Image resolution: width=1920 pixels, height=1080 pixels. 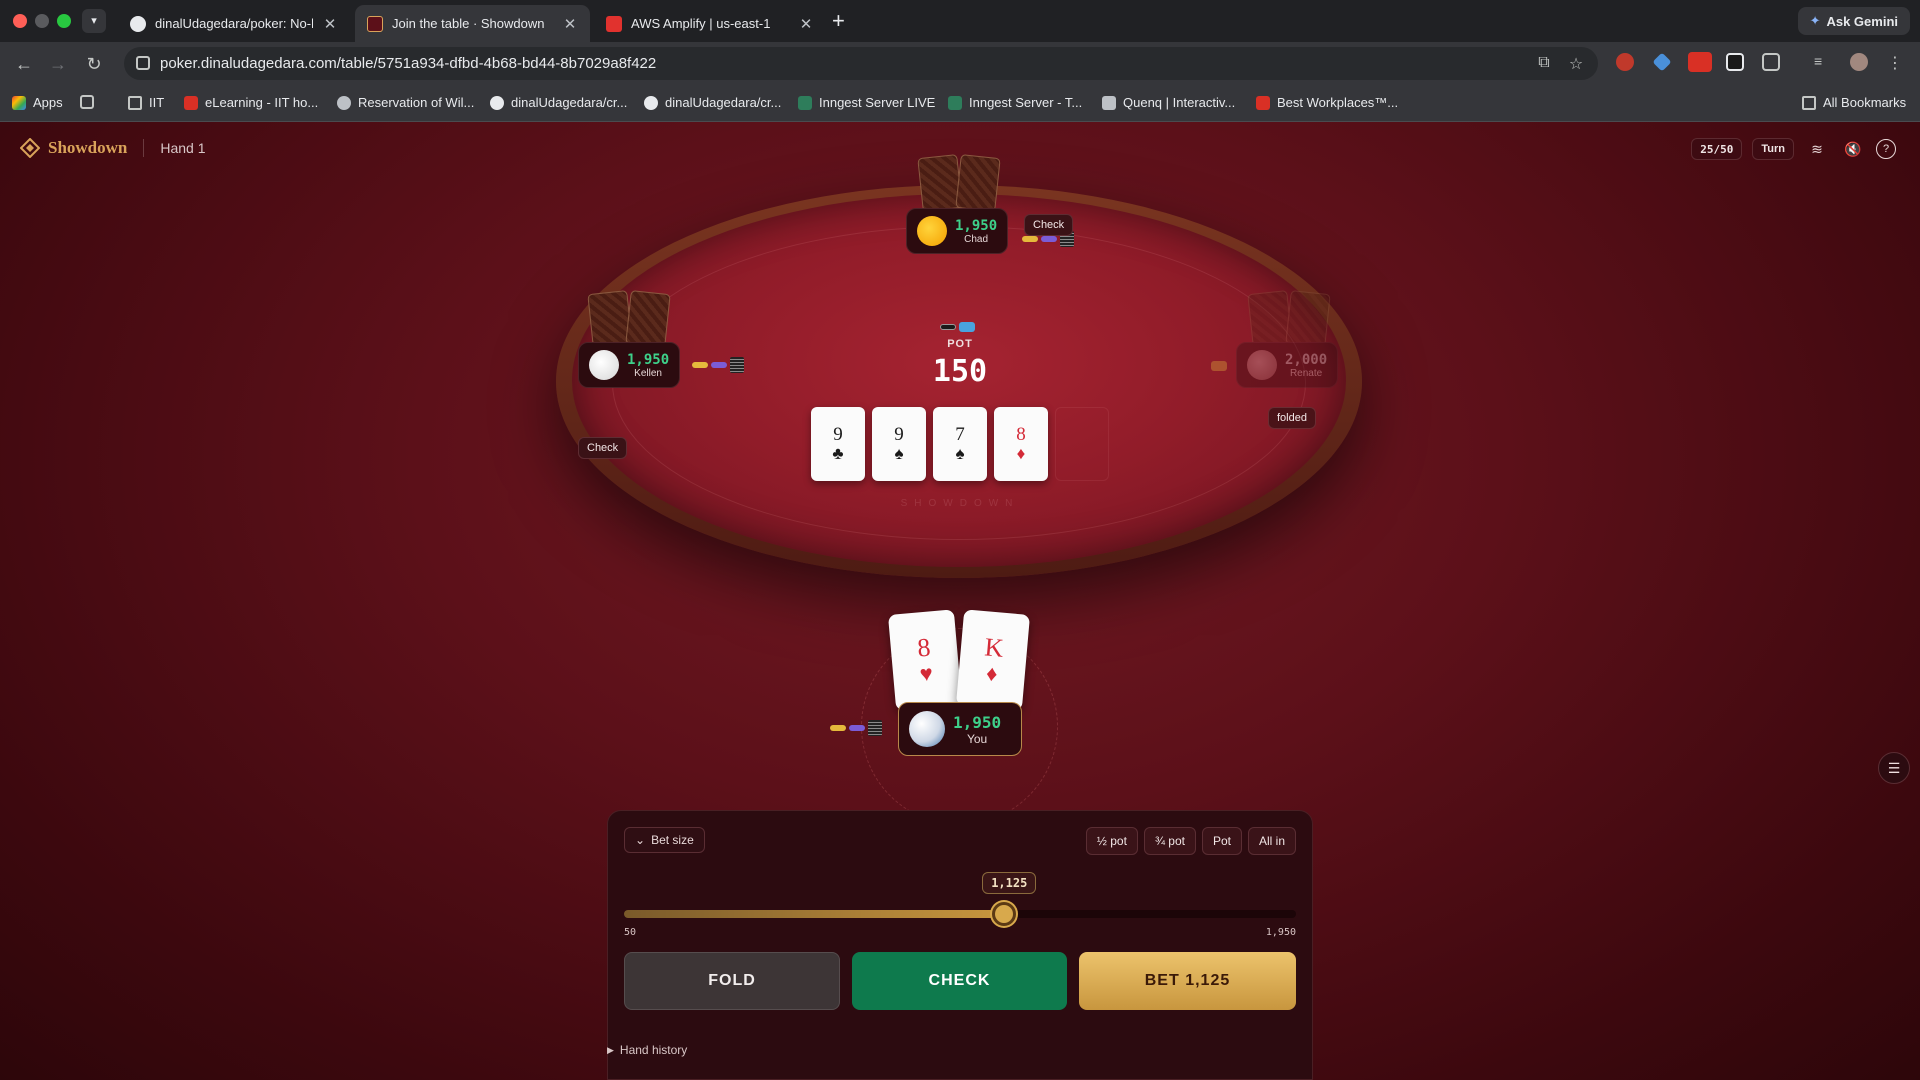 I want to click on minimize-window-button, so click(x=42, y=21).